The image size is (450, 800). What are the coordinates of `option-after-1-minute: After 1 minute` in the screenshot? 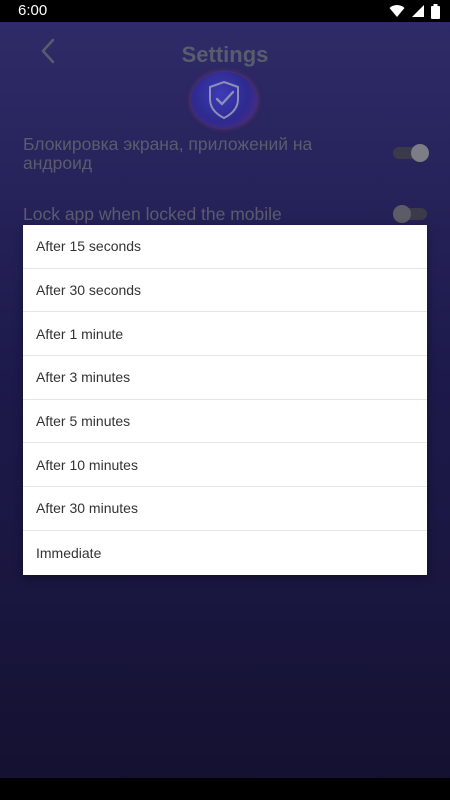 It's located at (225, 334).